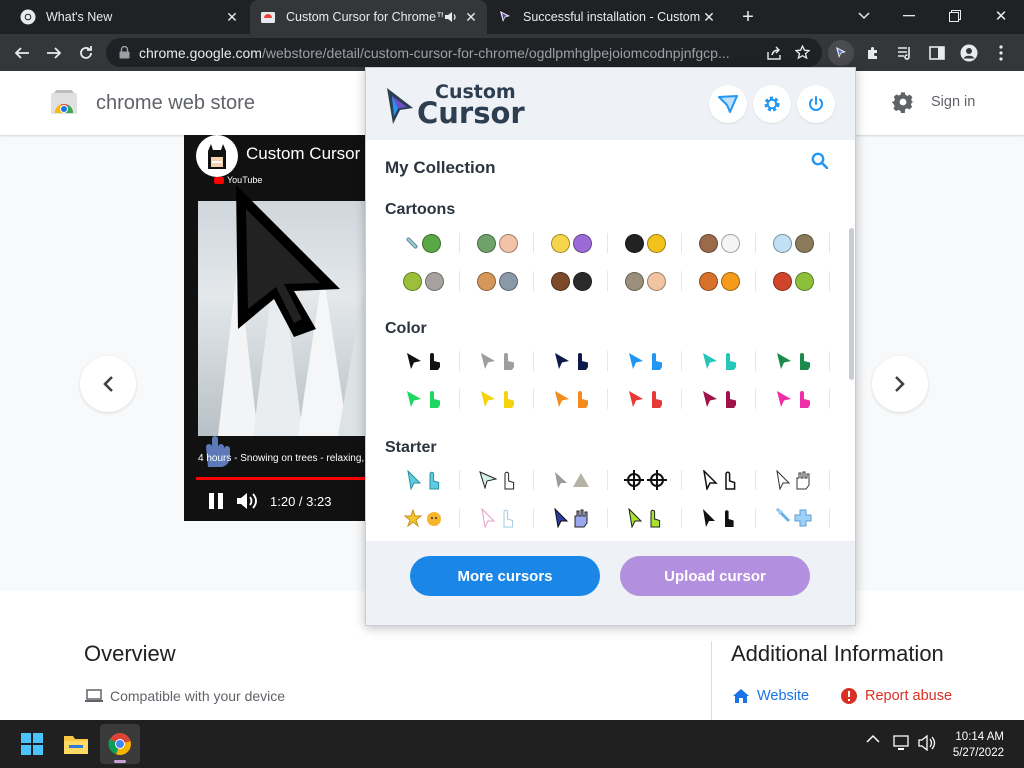 This screenshot has height=768, width=1024. What do you see at coordinates (1001, 53) in the screenshot?
I see `chrome-menu-icon` at bounding box center [1001, 53].